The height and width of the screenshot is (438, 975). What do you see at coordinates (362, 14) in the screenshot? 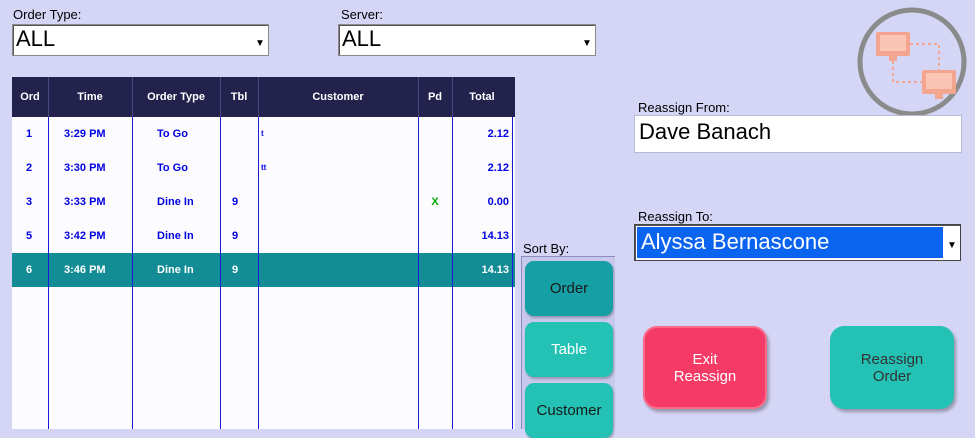
I see `server-label: Server:` at bounding box center [362, 14].